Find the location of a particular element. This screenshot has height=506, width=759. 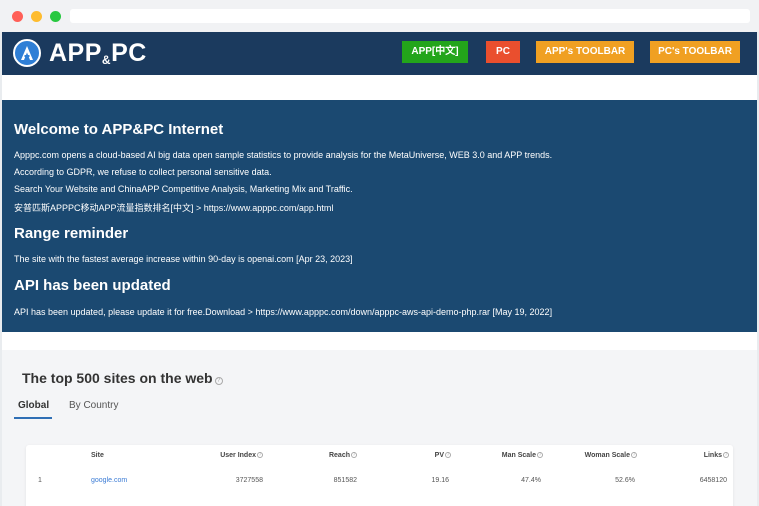

welcome-title: Welcome to APP&PC Internet is located at coordinates (119, 129).